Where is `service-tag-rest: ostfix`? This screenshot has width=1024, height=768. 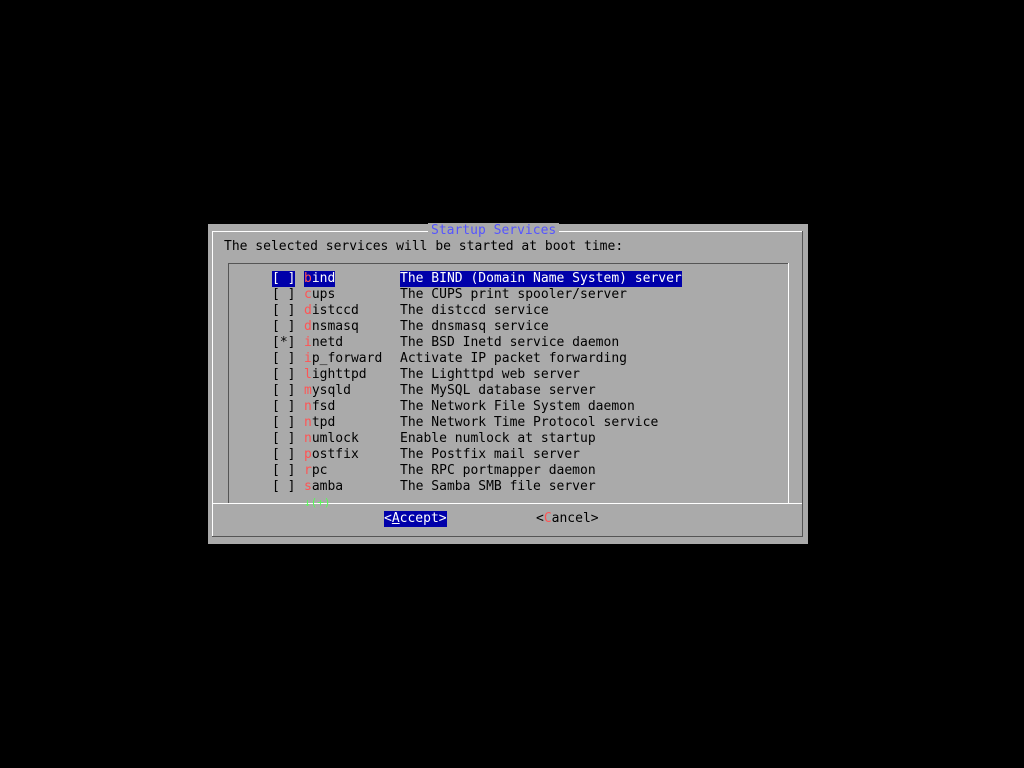 service-tag-rest: ostfix is located at coordinates (335, 454).